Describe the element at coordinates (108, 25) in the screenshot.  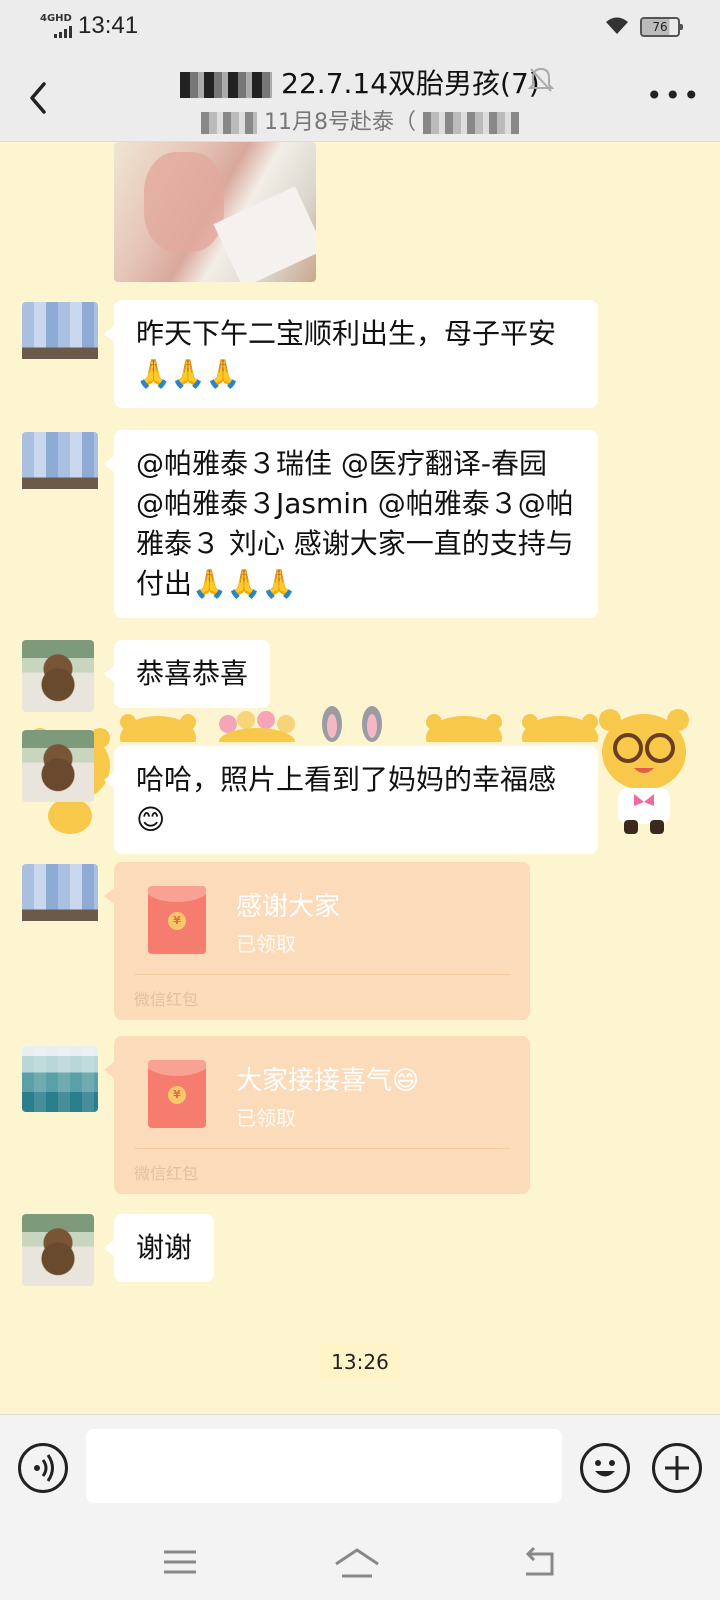
I see `status-time: 13:41` at that location.